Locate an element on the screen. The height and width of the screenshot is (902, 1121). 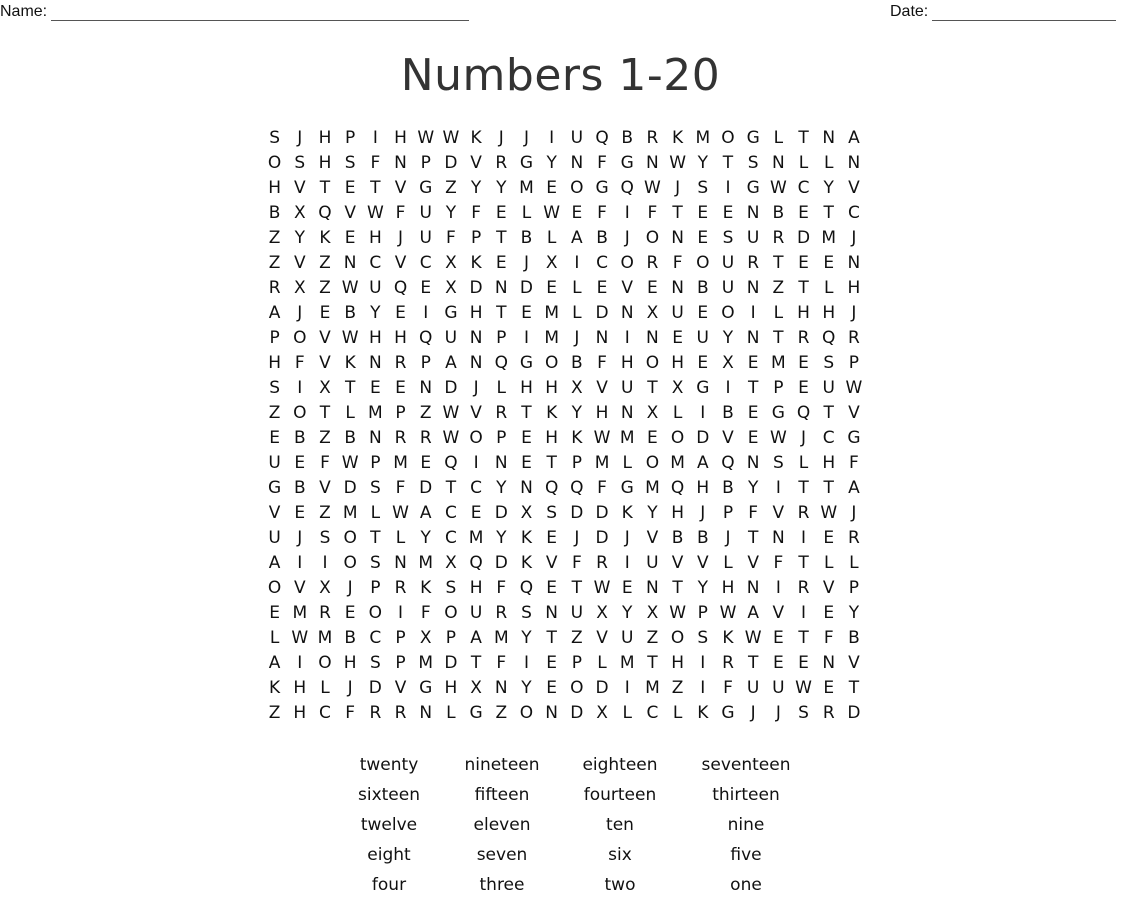
word-list-item: four is located at coordinates (389, 885).